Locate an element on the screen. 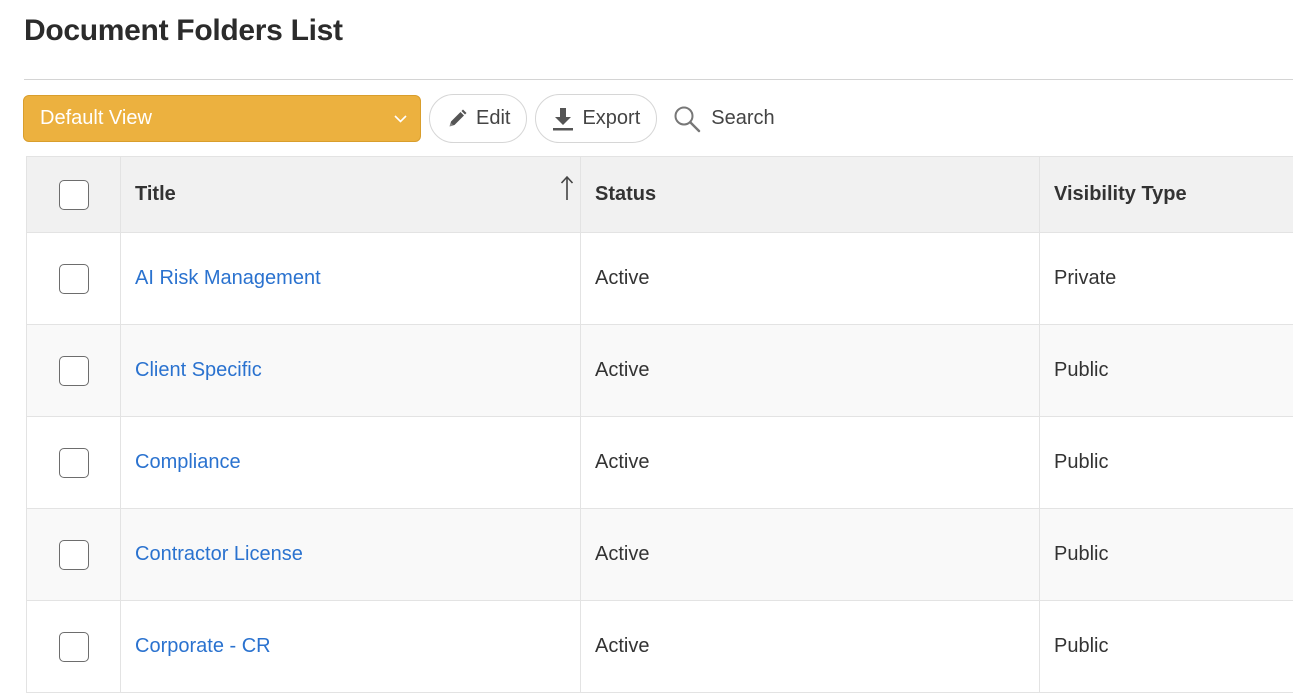  title-cell: Contractor License is located at coordinates (351, 555).